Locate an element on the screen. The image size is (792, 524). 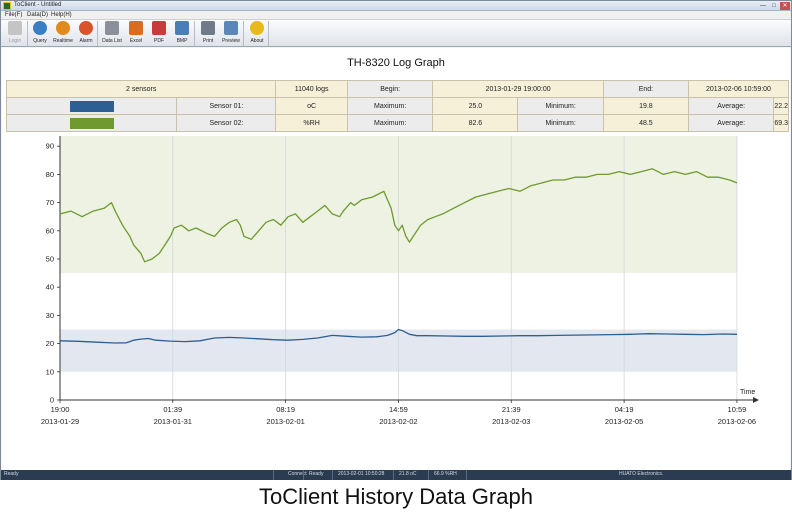
help-icon is located at coordinates (257, 28).